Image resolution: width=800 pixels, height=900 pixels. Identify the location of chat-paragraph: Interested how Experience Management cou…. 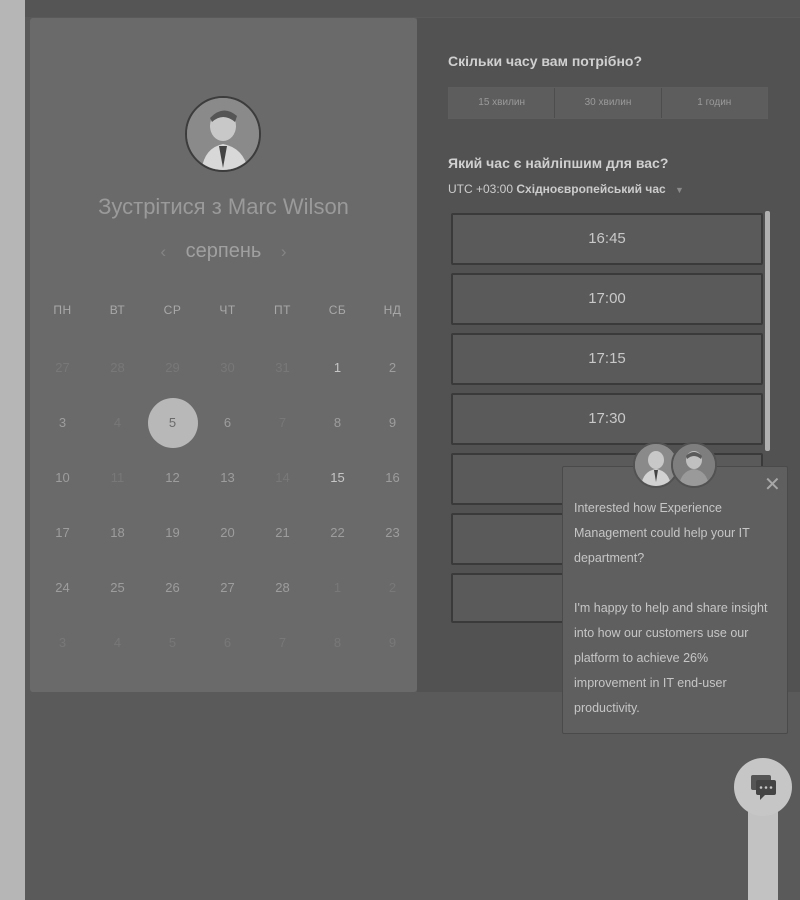
(662, 533).